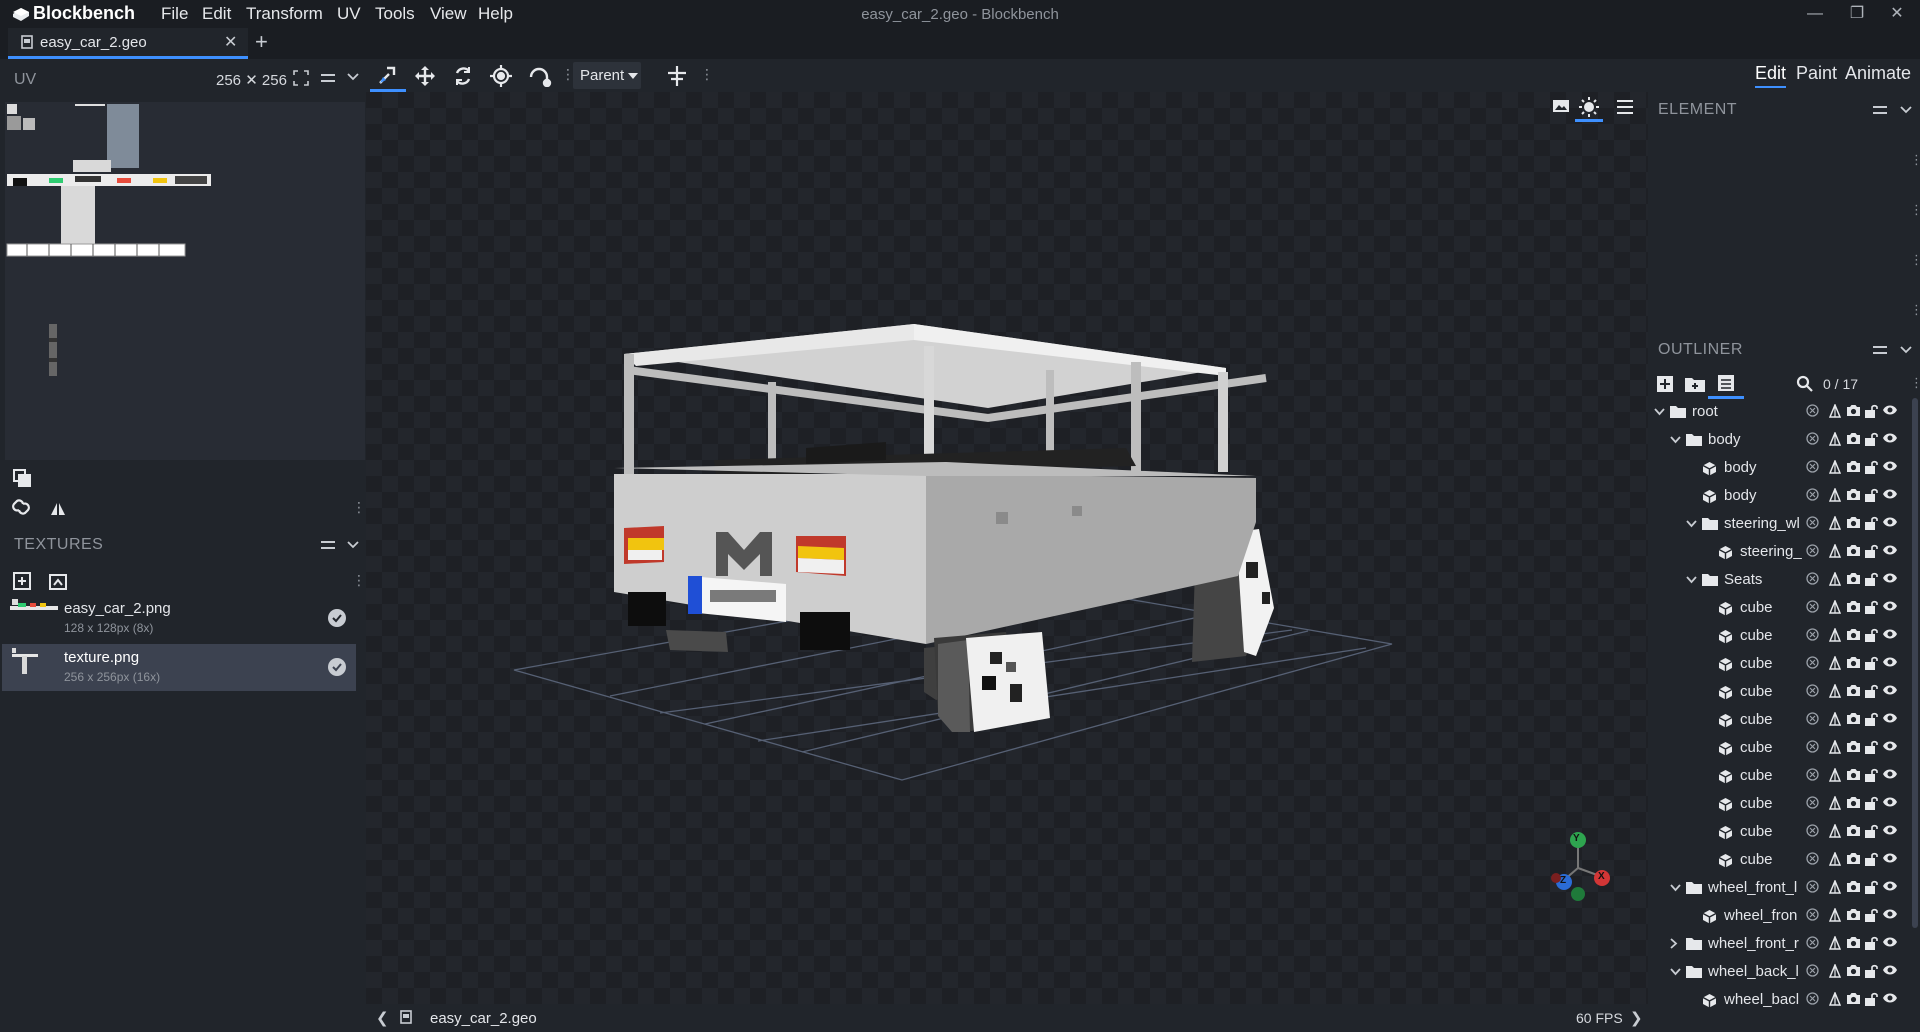 Image resolution: width=1920 pixels, height=1032 pixels. What do you see at coordinates (349, 14) in the screenshot?
I see `menu-uv: UV` at bounding box center [349, 14].